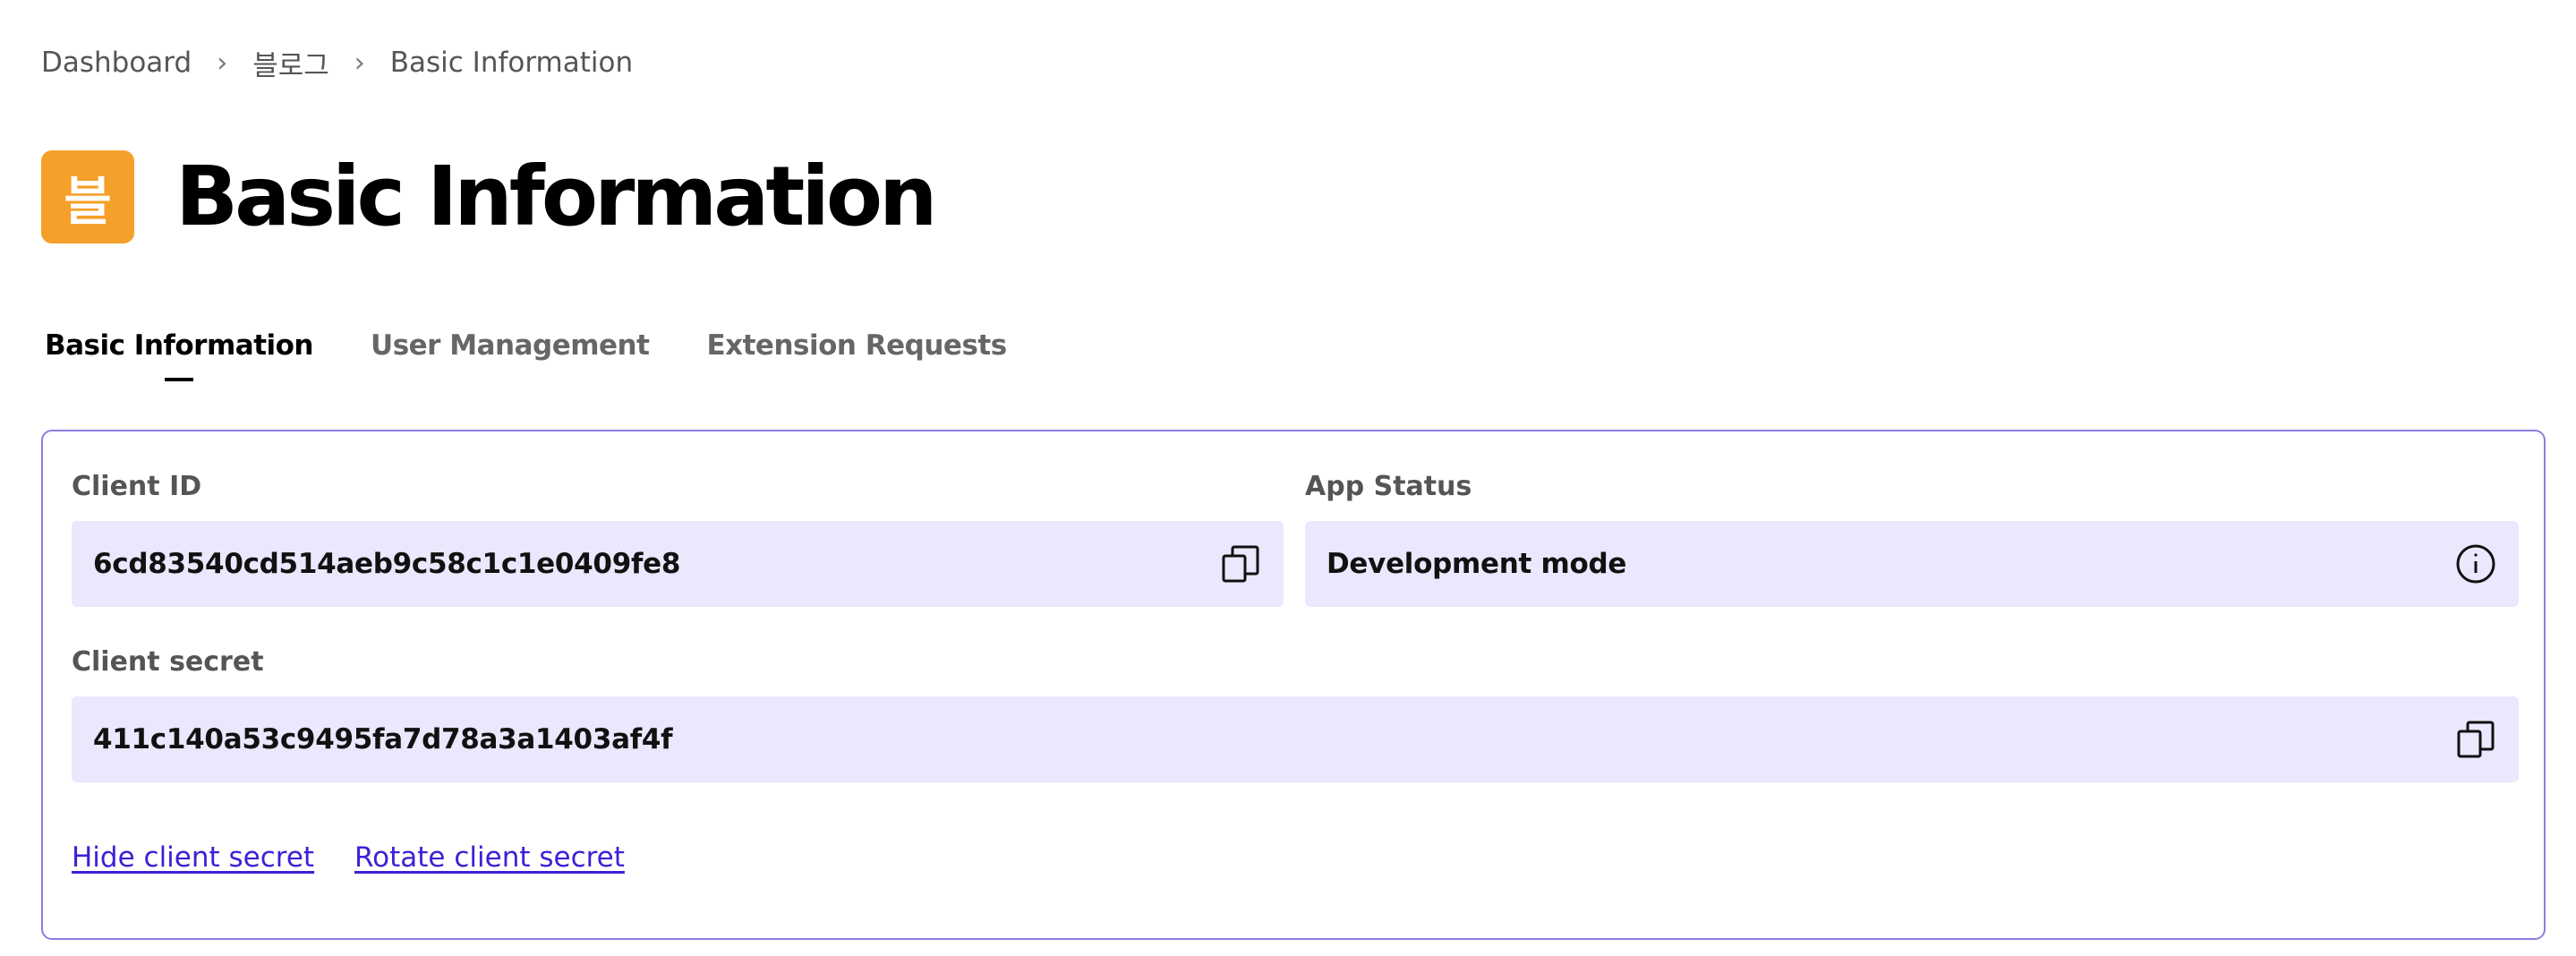 The height and width of the screenshot is (956, 2576). I want to click on app-status-label: App Status, so click(1388, 487).